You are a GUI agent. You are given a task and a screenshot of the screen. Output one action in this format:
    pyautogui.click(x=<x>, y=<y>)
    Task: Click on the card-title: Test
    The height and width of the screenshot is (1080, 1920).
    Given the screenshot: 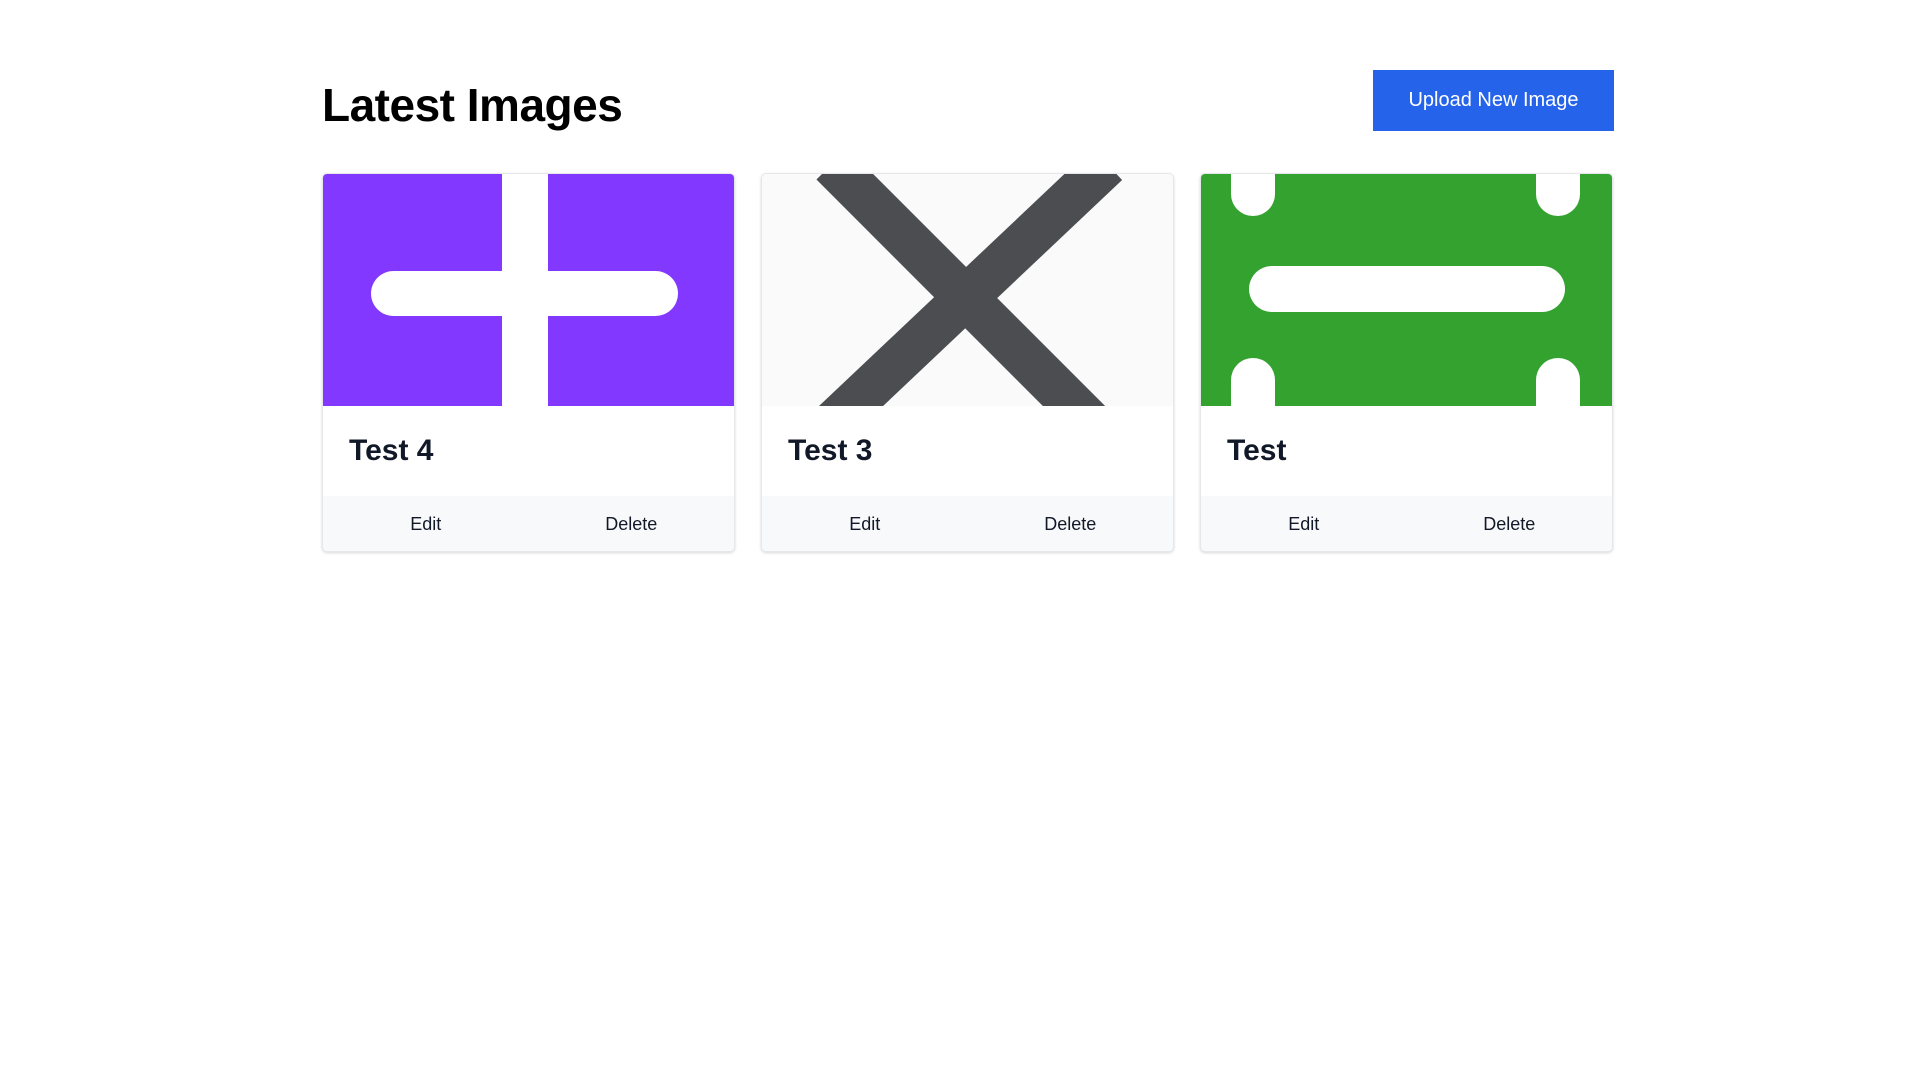 What is the action you would take?
    pyautogui.click(x=1257, y=450)
    